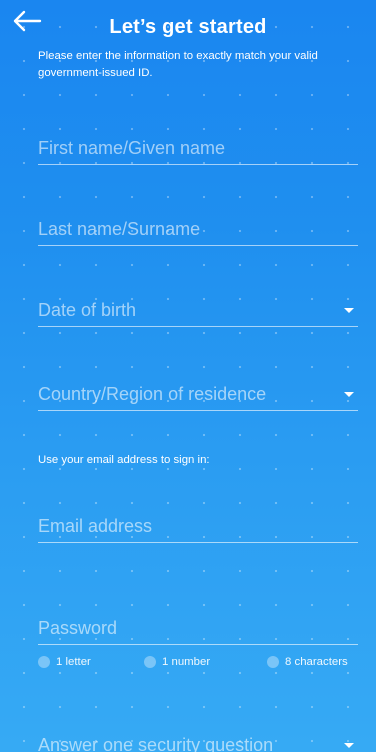 Image resolution: width=376 pixels, height=752 pixels. What do you see at coordinates (316, 662) in the screenshot?
I see `requirement-characters-label: 8 characters` at bounding box center [316, 662].